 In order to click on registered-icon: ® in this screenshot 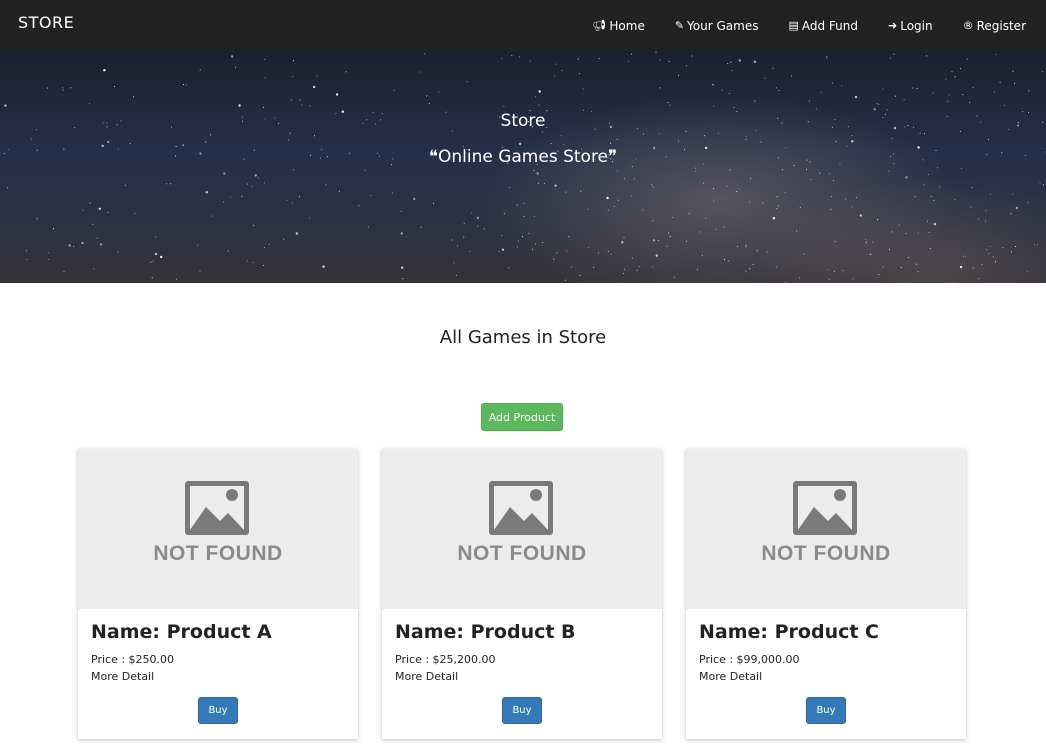, I will do `click(968, 25)`.